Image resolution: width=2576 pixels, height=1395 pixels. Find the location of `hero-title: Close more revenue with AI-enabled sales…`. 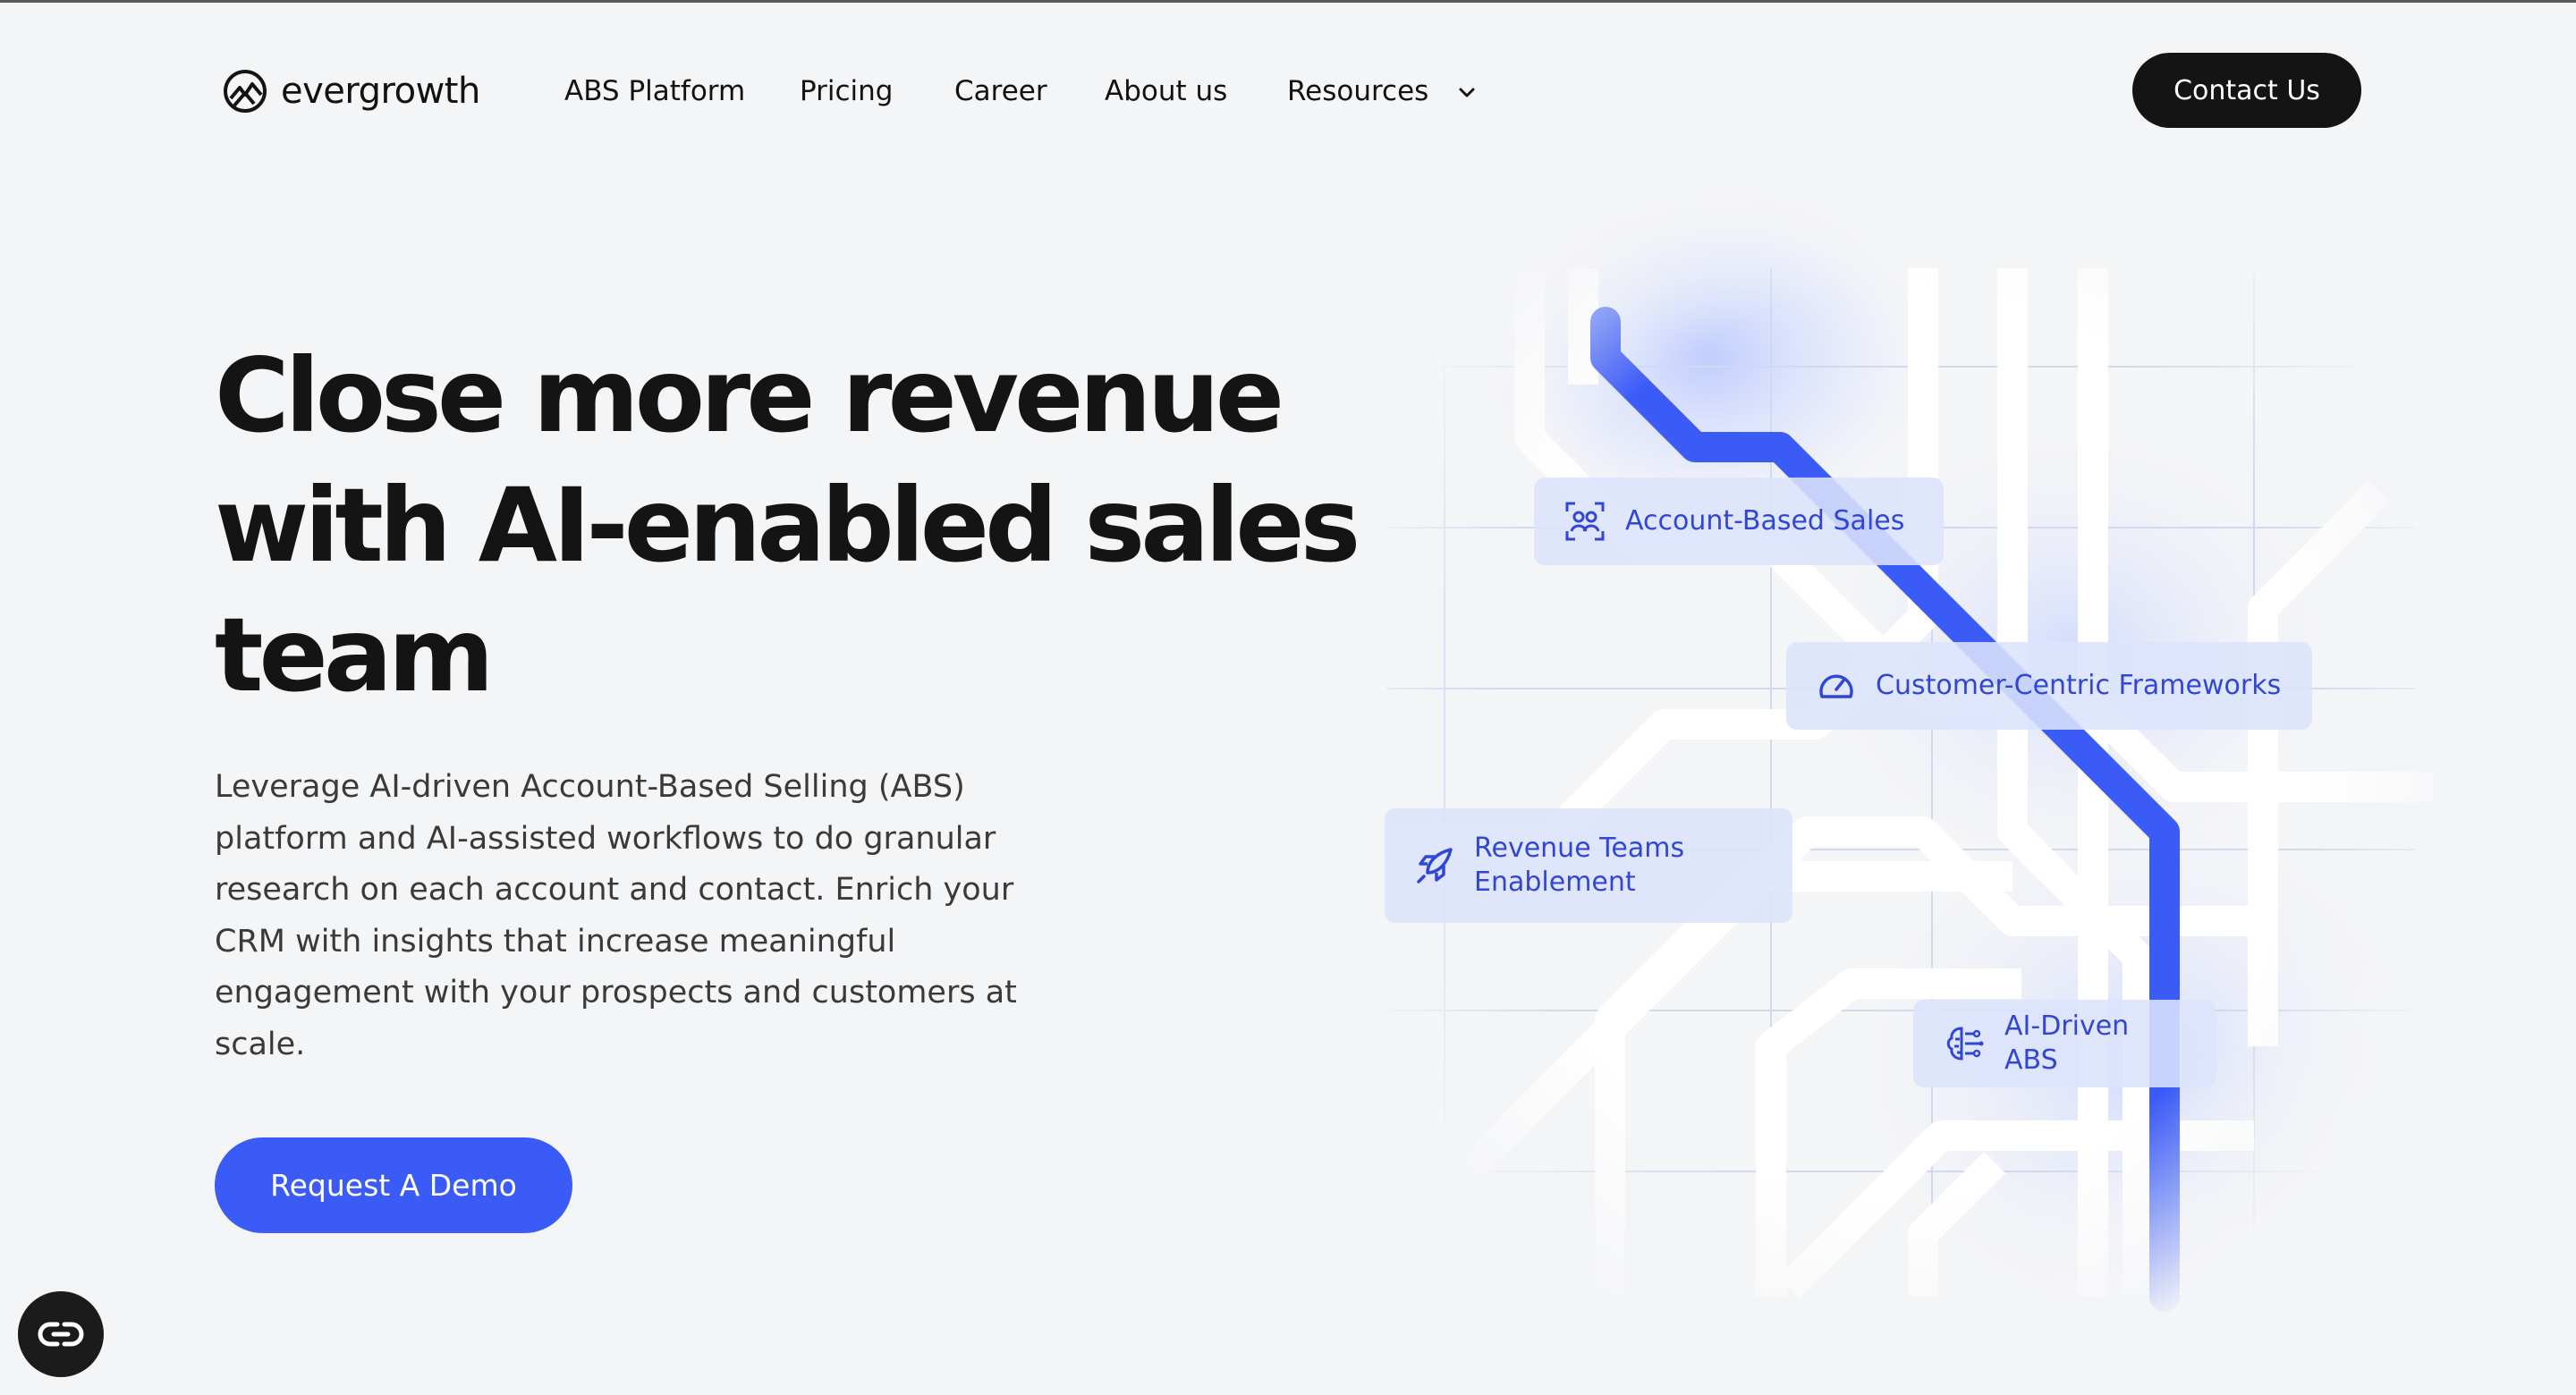

hero-title: Close more revenue with AI-enabled sales… is located at coordinates (805, 525).